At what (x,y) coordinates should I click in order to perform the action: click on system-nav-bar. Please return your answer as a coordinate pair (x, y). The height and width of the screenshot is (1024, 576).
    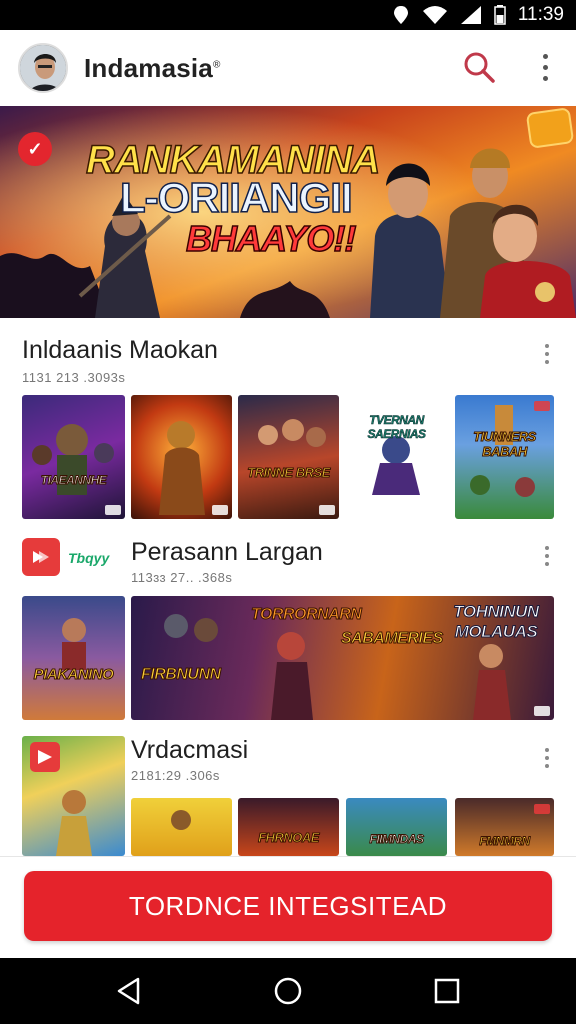
    Looking at the image, I should click on (288, 991).